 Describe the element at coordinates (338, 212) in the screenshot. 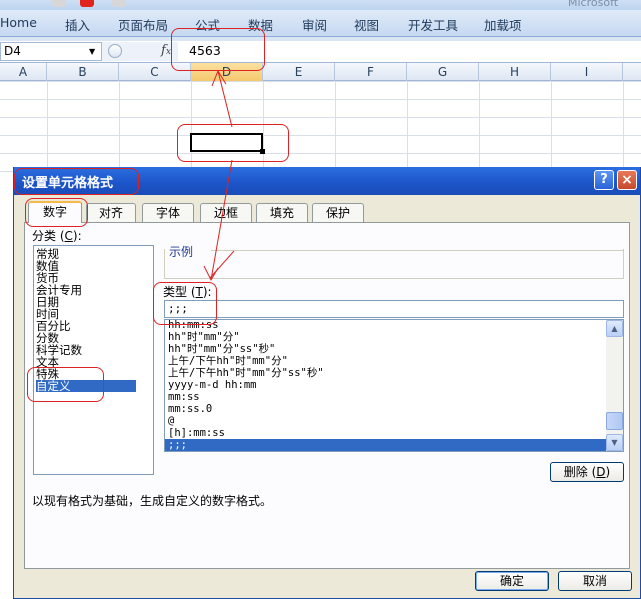

I see `tab-protection: 保护` at that location.